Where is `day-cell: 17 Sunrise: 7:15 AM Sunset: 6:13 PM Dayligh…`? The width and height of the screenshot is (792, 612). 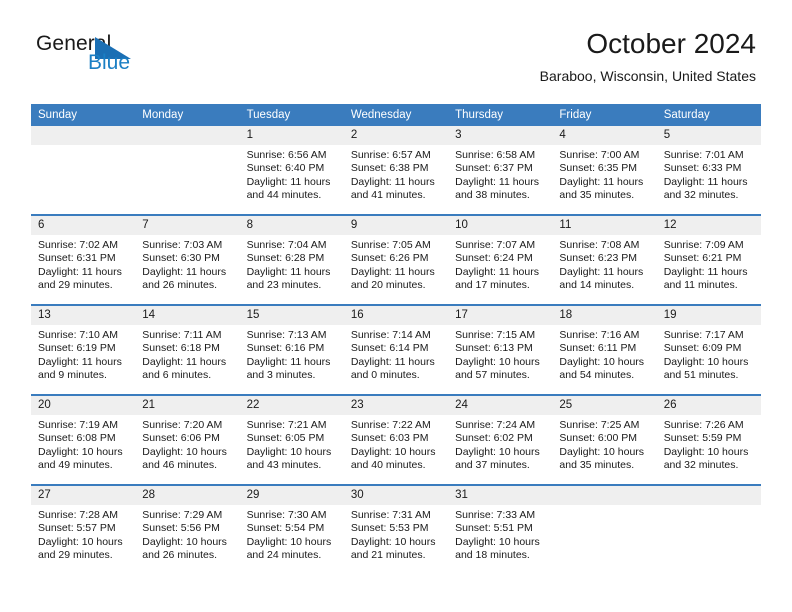
day-cell: 17 Sunrise: 7:15 AM Sunset: 6:13 PM Dayligh… is located at coordinates (500, 349).